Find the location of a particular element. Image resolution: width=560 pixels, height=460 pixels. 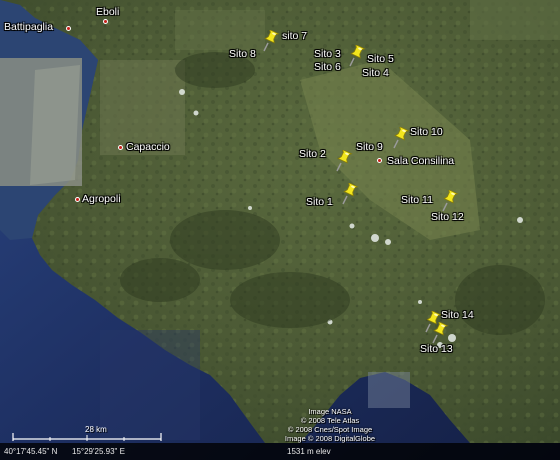

site-label-sito-9: Sito 9 is located at coordinates (369, 147).